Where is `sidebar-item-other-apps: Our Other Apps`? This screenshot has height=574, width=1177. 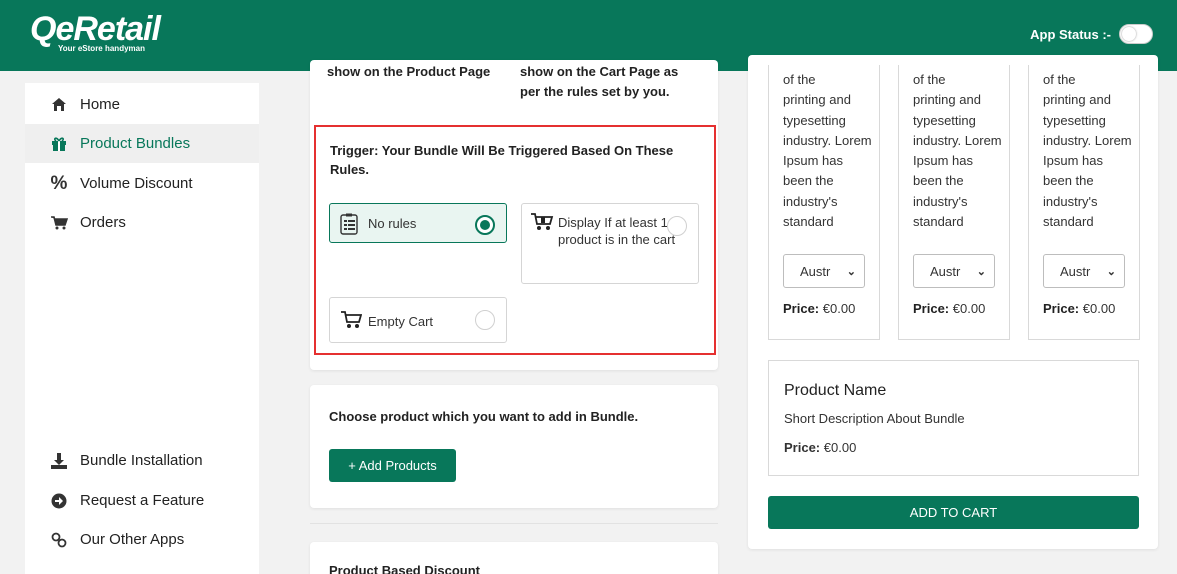 sidebar-item-other-apps: Our Other Apps is located at coordinates (142, 539).